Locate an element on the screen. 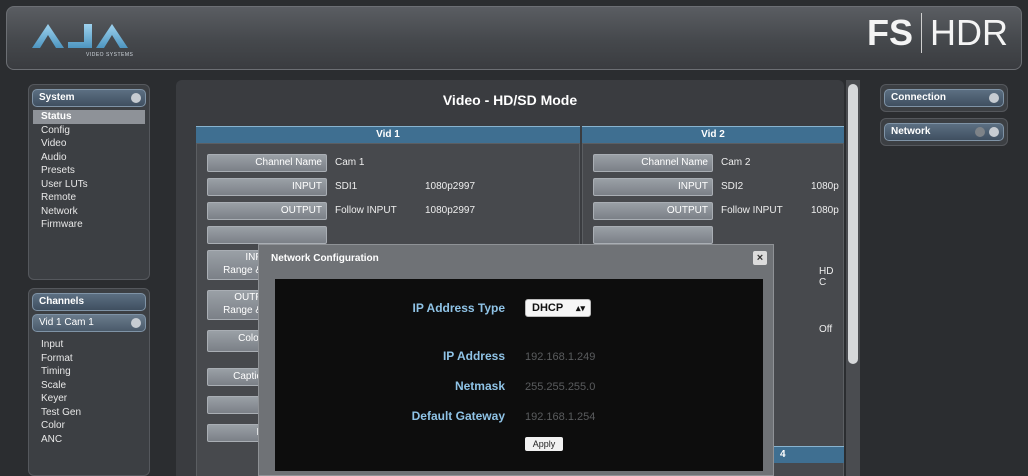 This screenshot has width=1028, height=476. channel-item-scale: Scale is located at coordinates (89, 386).